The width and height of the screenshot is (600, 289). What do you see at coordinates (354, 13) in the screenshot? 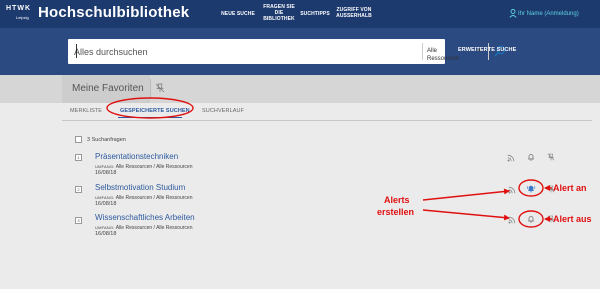
I see `nav-zugriff-von-ausserhalb: ZUGRIFF VON AUSSERHALB` at bounding box center [354, 13].